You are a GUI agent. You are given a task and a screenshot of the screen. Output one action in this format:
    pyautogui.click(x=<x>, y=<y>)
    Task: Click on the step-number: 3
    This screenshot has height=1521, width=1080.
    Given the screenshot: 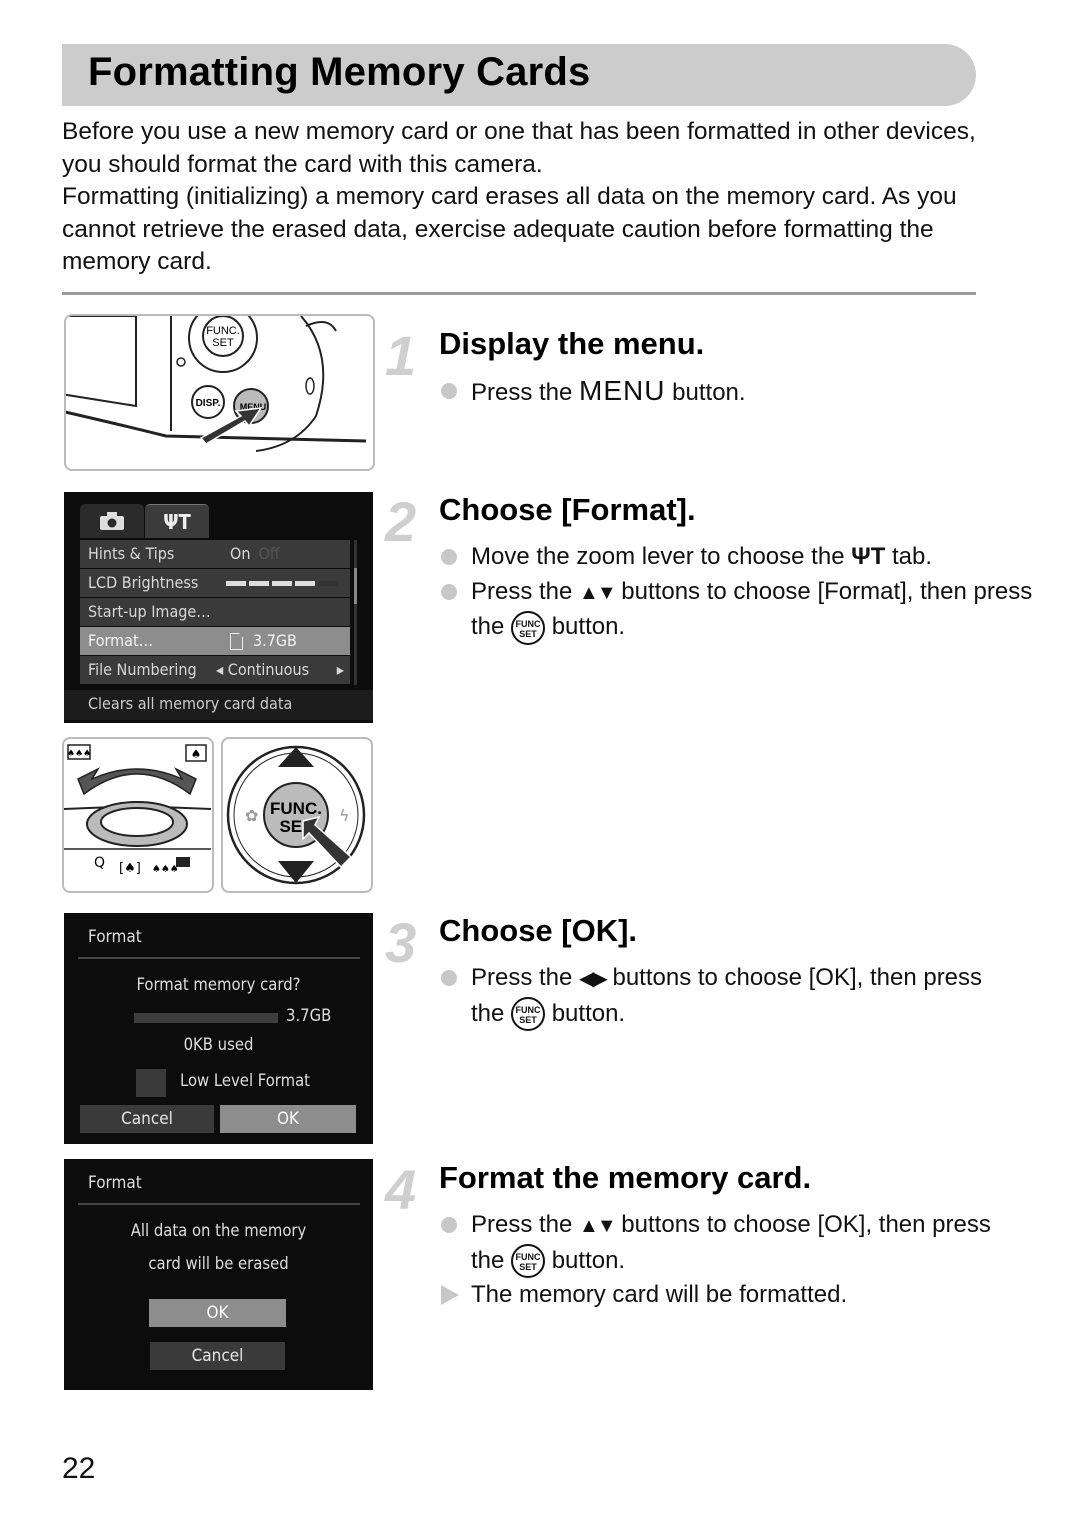 What is the action you would take?
    pyautogui.click(x=401, y=942)
    